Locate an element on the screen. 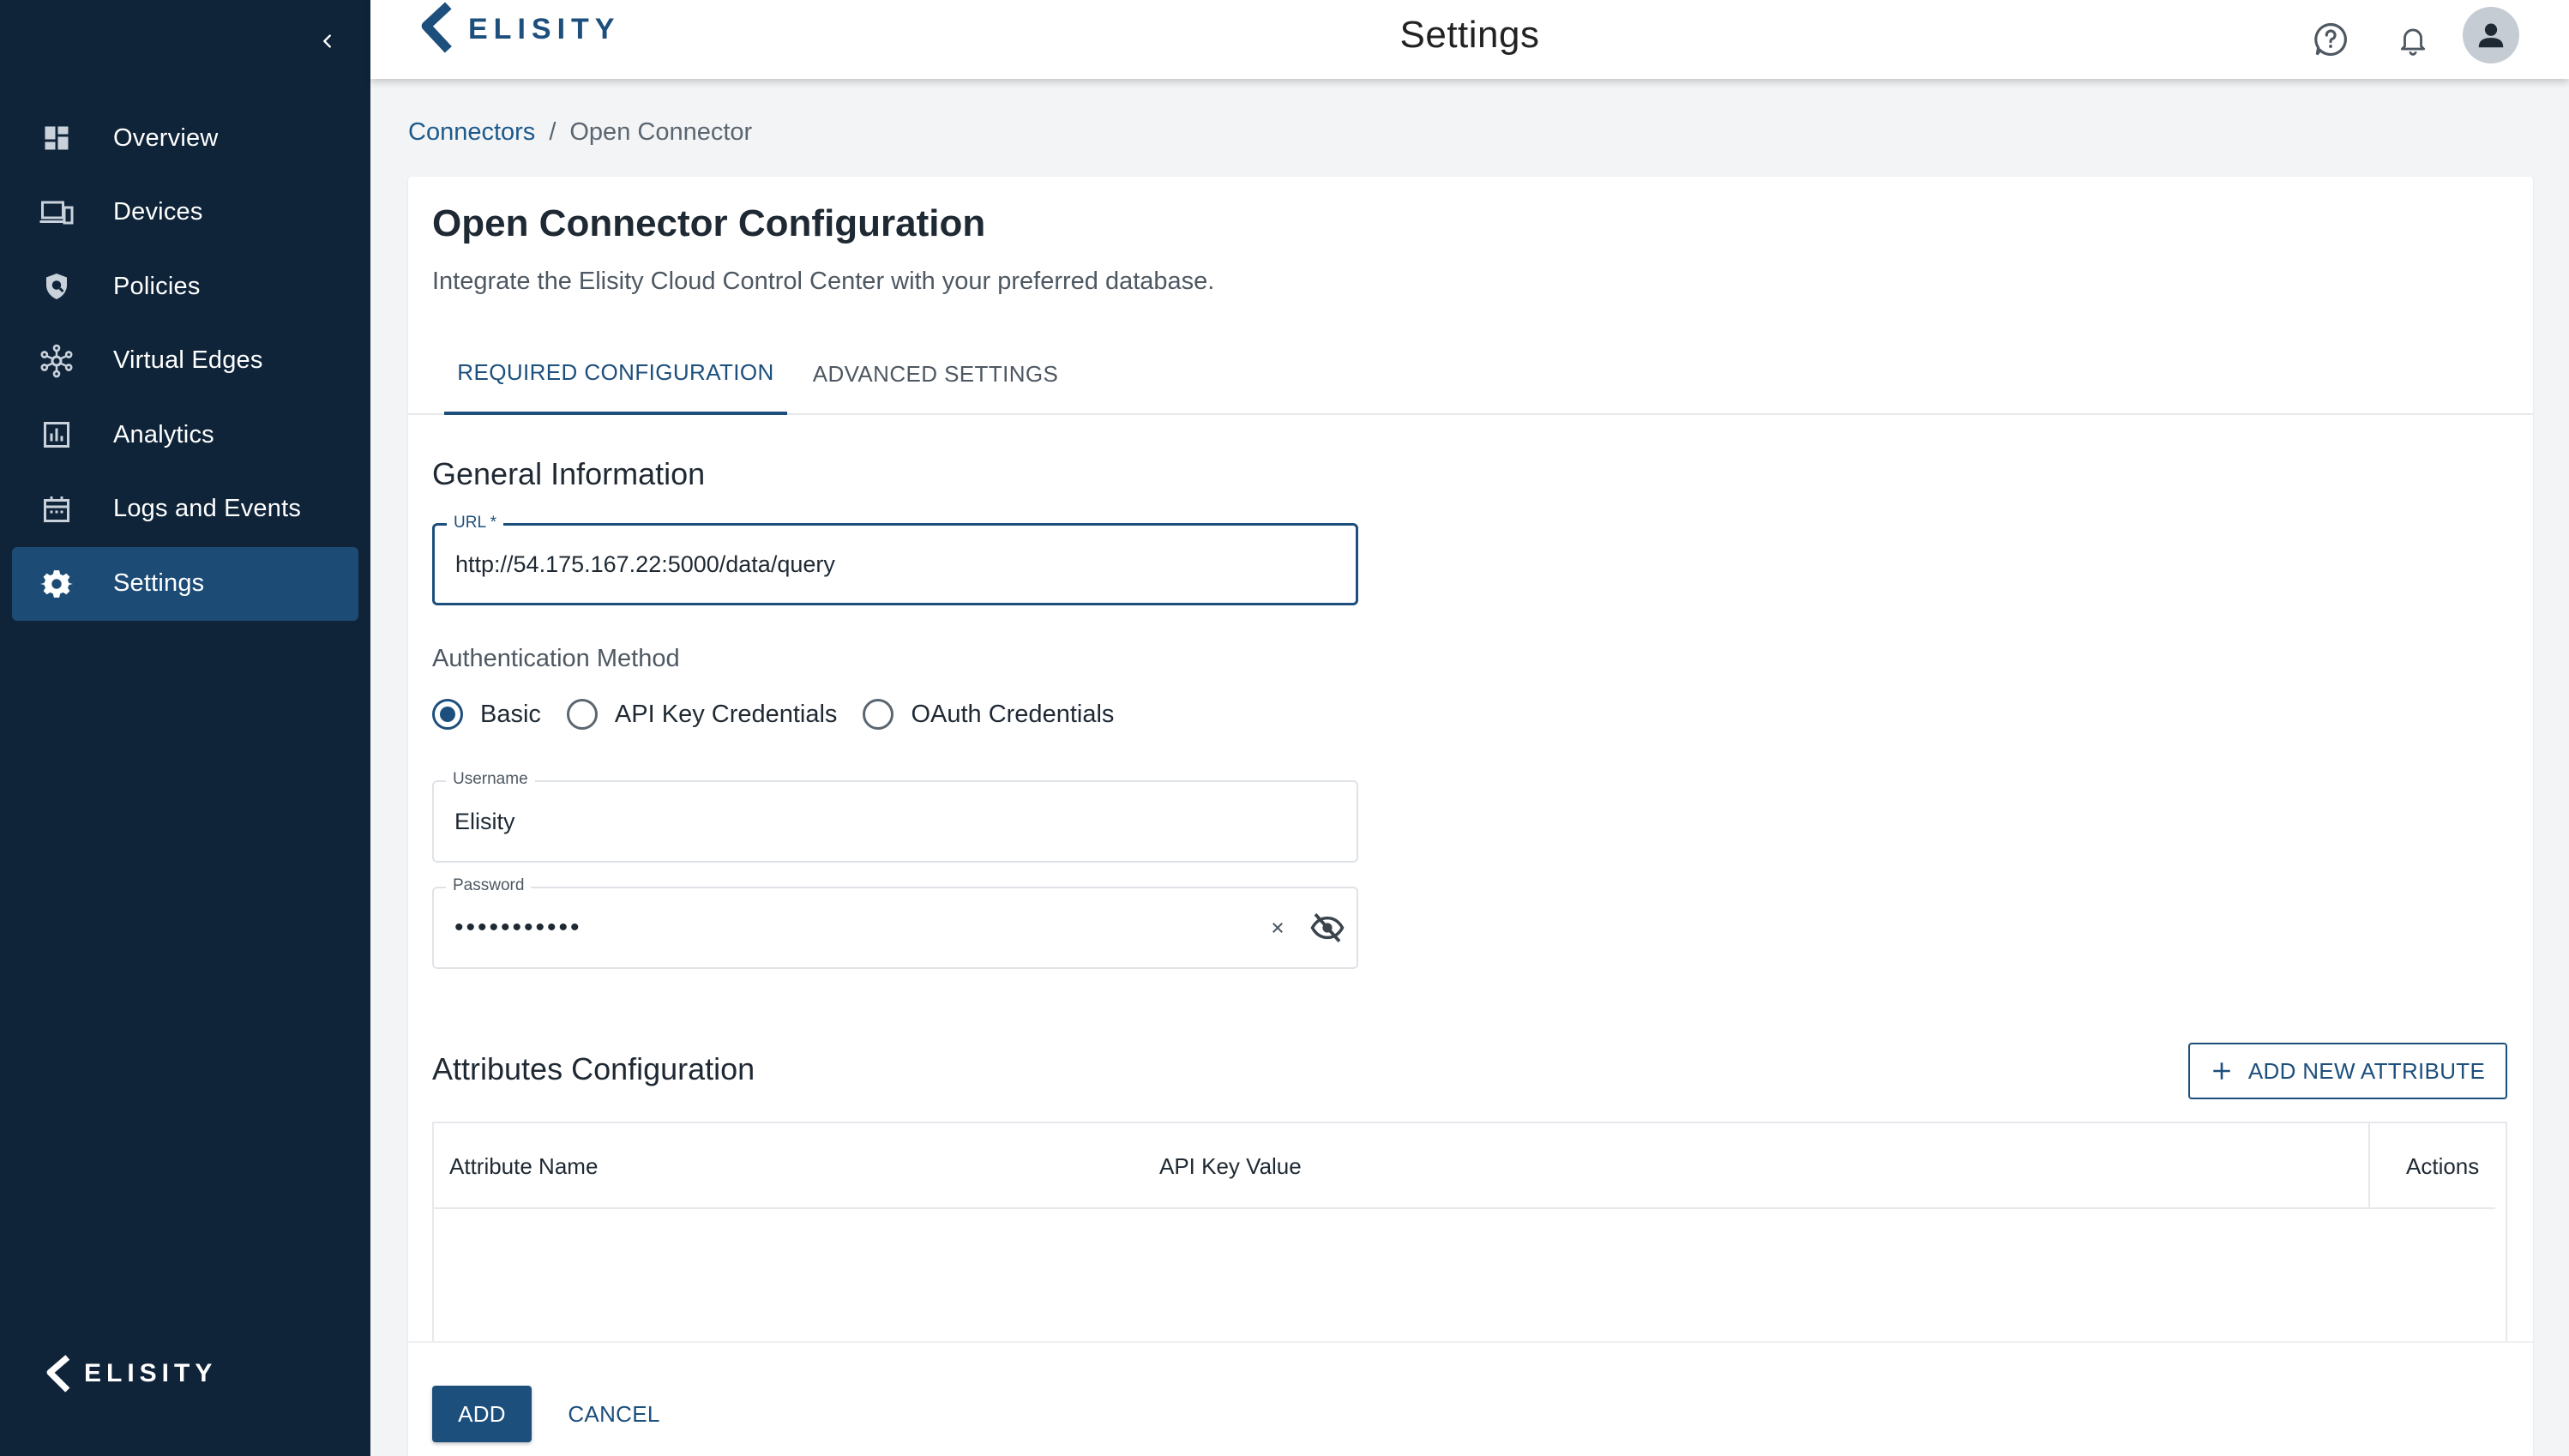 The width and height of the screenshot is (2569, 1456). cancel-button: CANCEL is located at coordinates (614, 1414).